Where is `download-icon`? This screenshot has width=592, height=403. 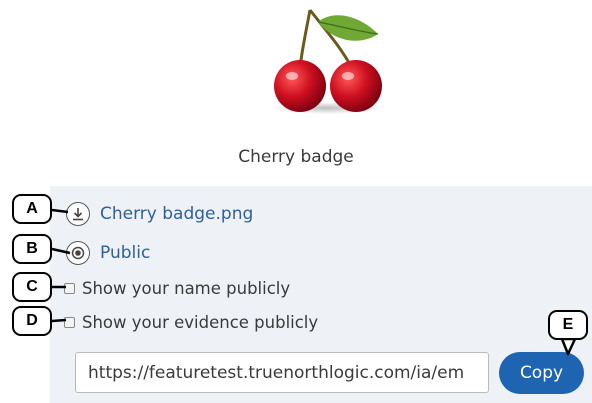 download-icon is located at coordinates (78, 214).